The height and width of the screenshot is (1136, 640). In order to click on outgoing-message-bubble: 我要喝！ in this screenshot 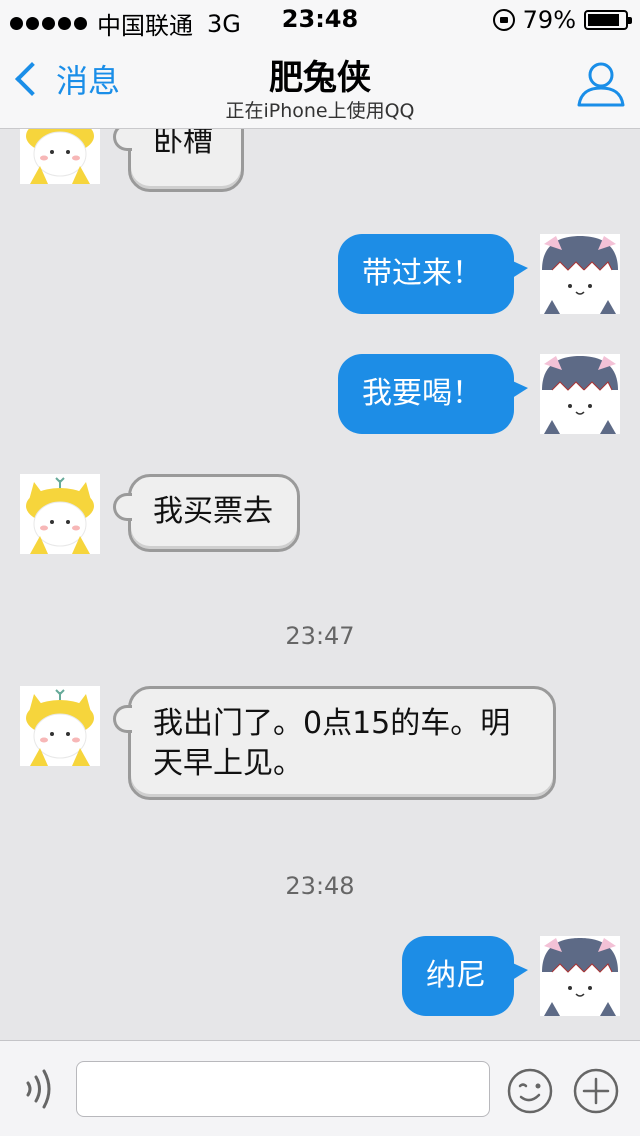, I will do `click(433, 394)`.